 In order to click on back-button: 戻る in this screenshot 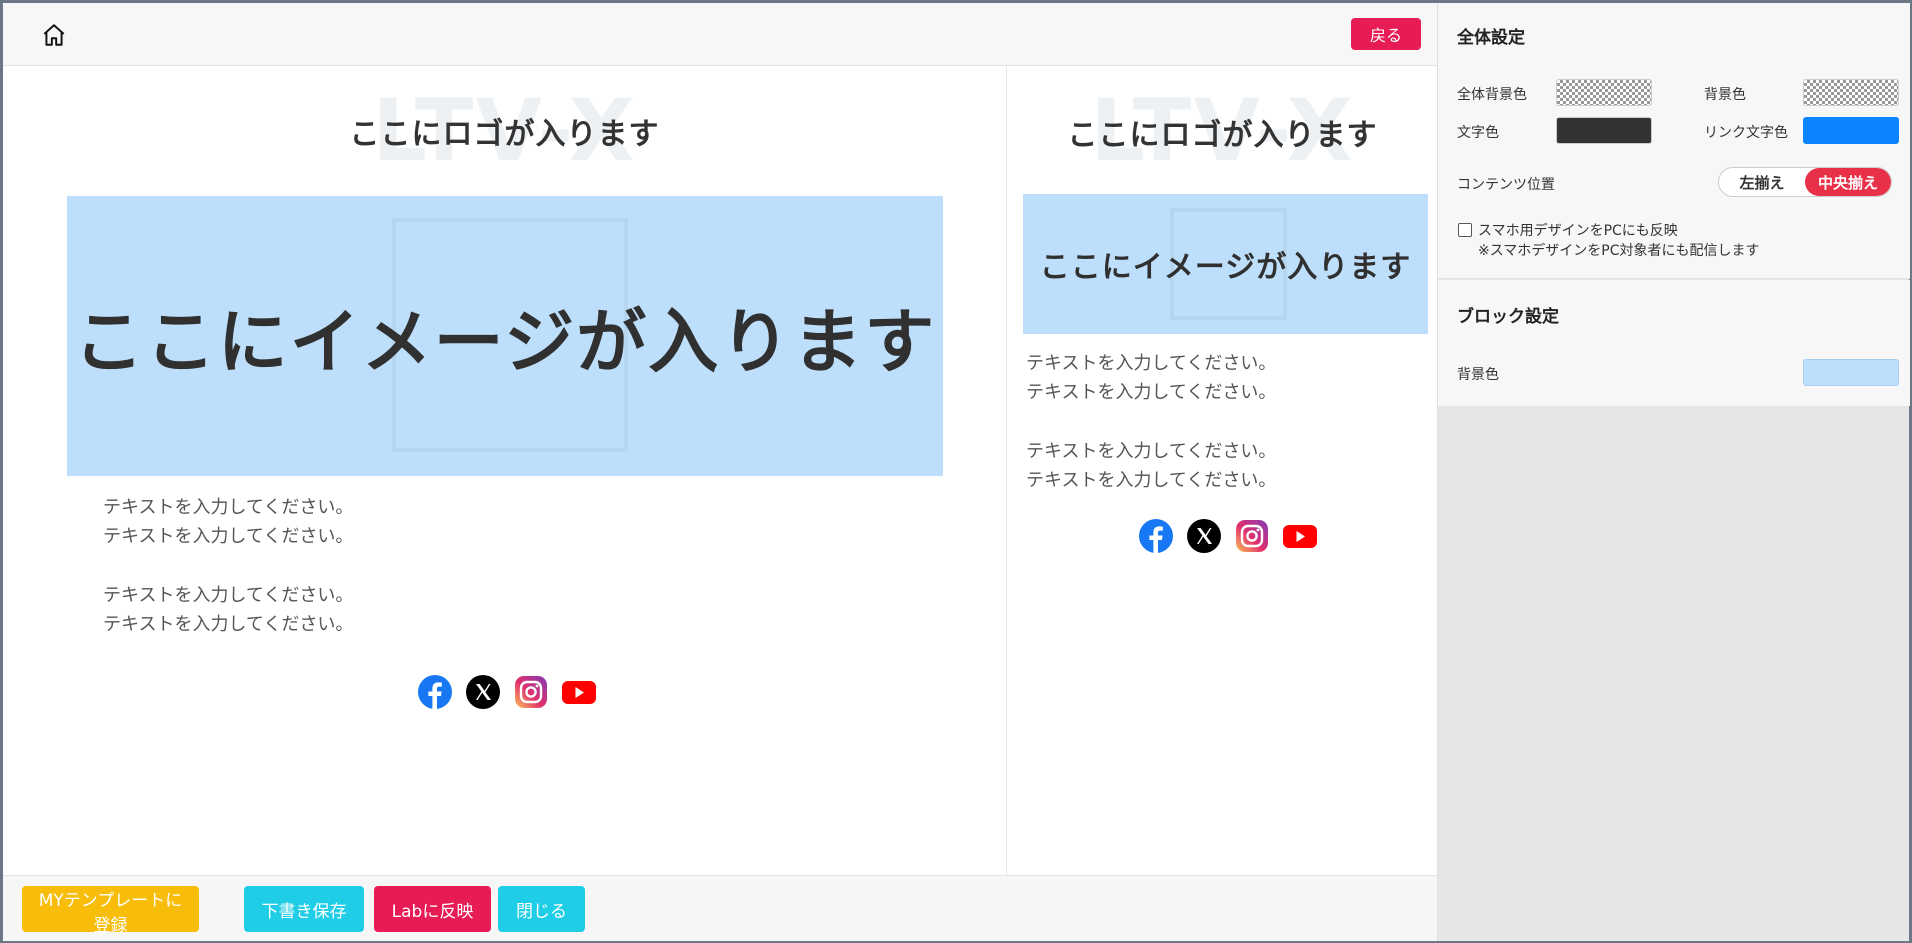, I will do `click(1386, 34)`.